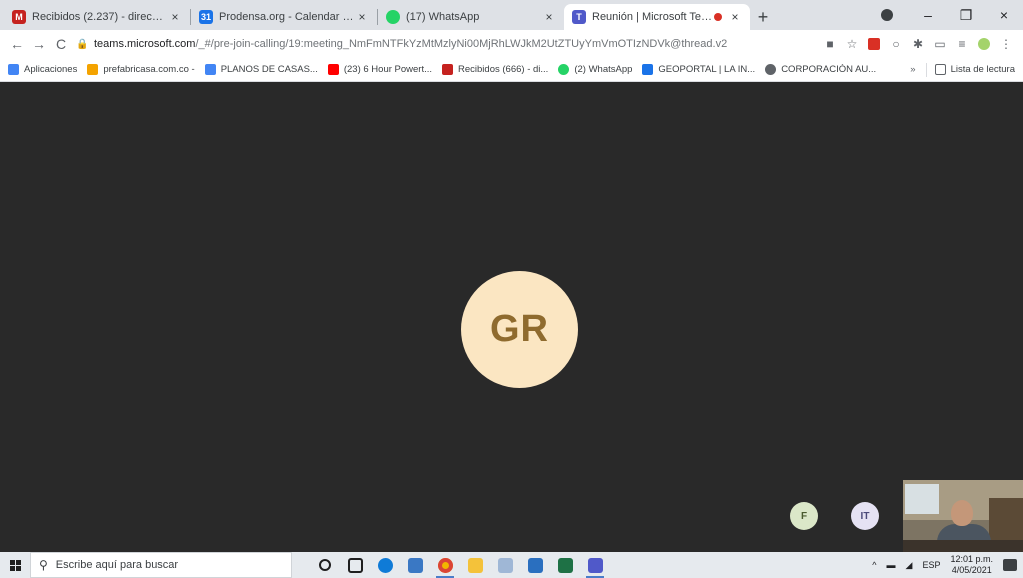 This screenshot has height=578, width=1023. What do you see at coordinates (874, 44) in the screenshot?
I see `pdf-extension-icon` at bounding box center [874, 44].